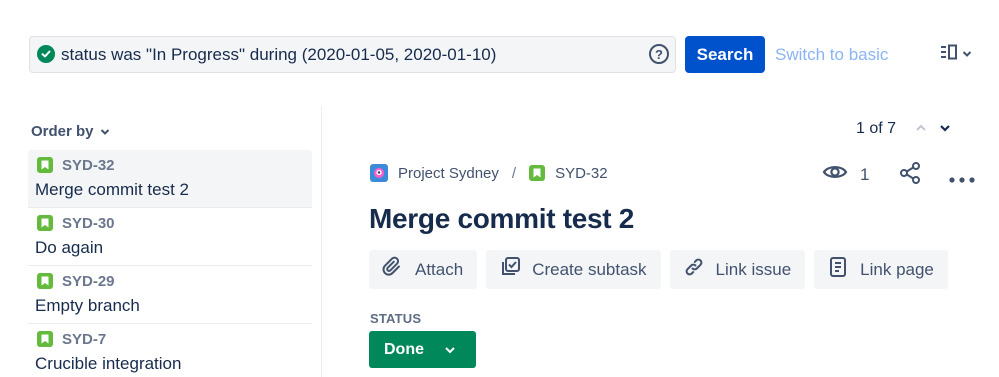 This screenshot has width=999, height=377. Describe the element at coordinates (170, 350) in the screenshot. I see `issue-list-item: SYD-7 Crucible integration` at that location.